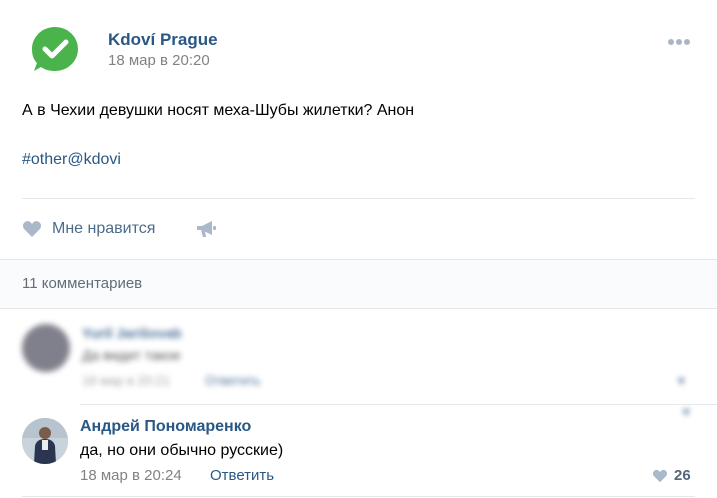  I want to click on check-speech-bubble-icon, so click(55, 49).